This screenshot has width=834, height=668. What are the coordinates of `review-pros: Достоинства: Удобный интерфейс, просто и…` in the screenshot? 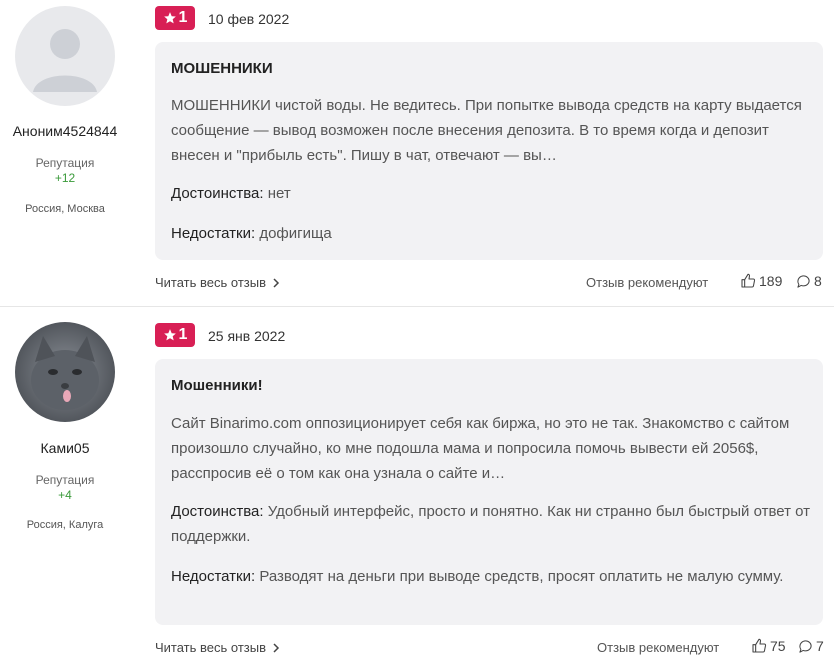 It's located at (491, 524).